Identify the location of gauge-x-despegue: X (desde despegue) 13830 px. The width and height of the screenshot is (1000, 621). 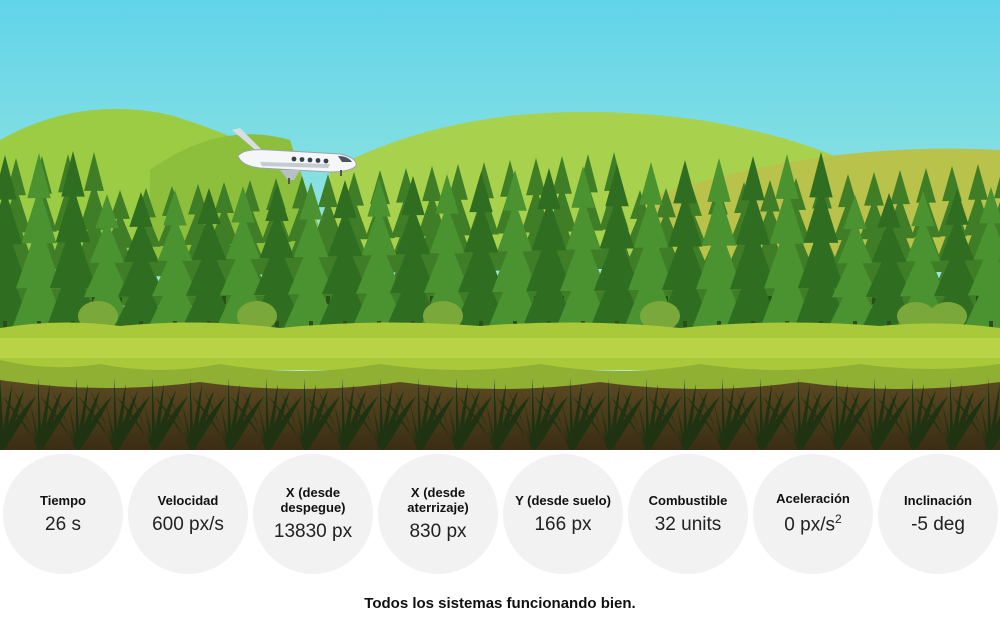
(313, 514).